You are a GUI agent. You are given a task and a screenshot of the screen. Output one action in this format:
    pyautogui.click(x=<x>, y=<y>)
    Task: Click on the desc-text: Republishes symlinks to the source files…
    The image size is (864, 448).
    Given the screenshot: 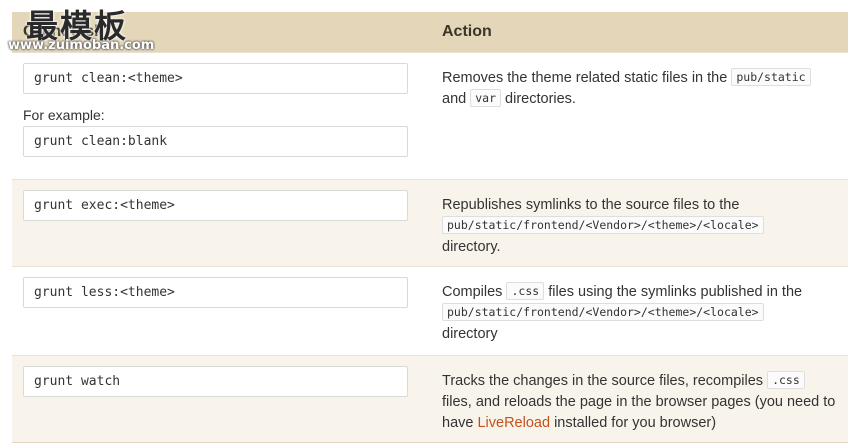 What is the action you would take?
    pyautogui.click(x=591, y=205)
    